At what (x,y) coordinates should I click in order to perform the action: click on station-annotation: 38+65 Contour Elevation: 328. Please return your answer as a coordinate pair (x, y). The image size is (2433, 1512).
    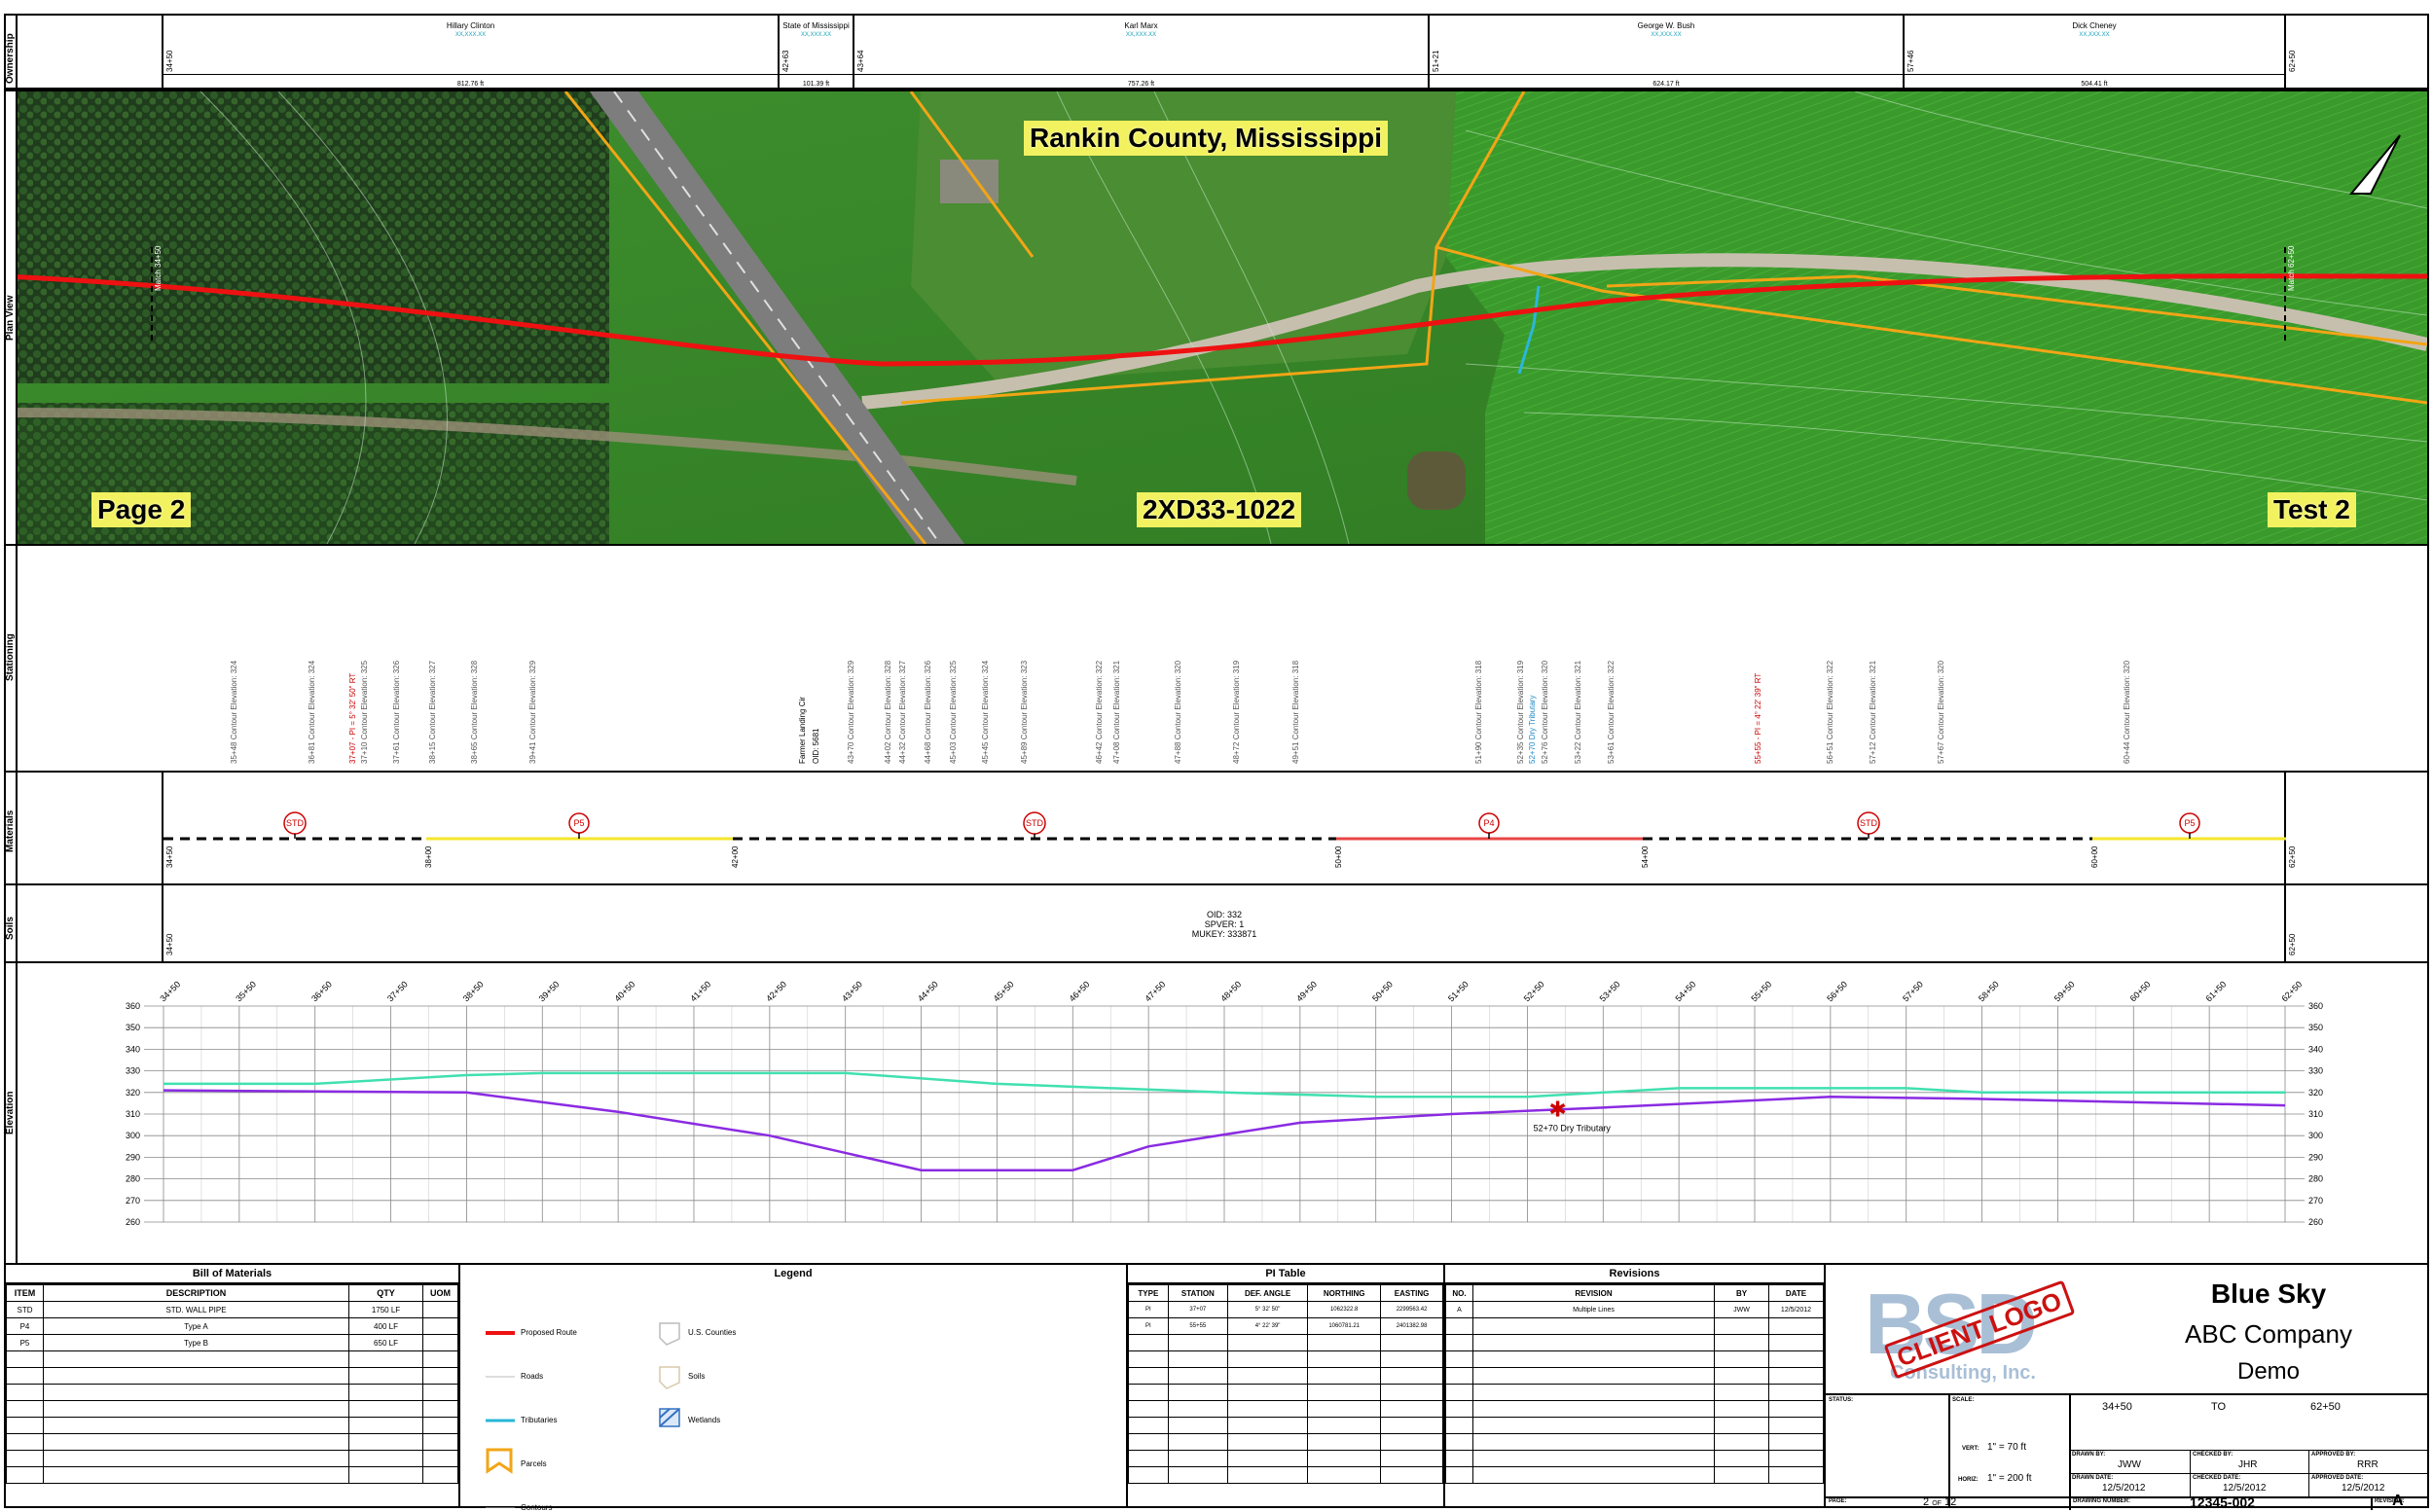
    Looking at the image, I should click on (474, 712).